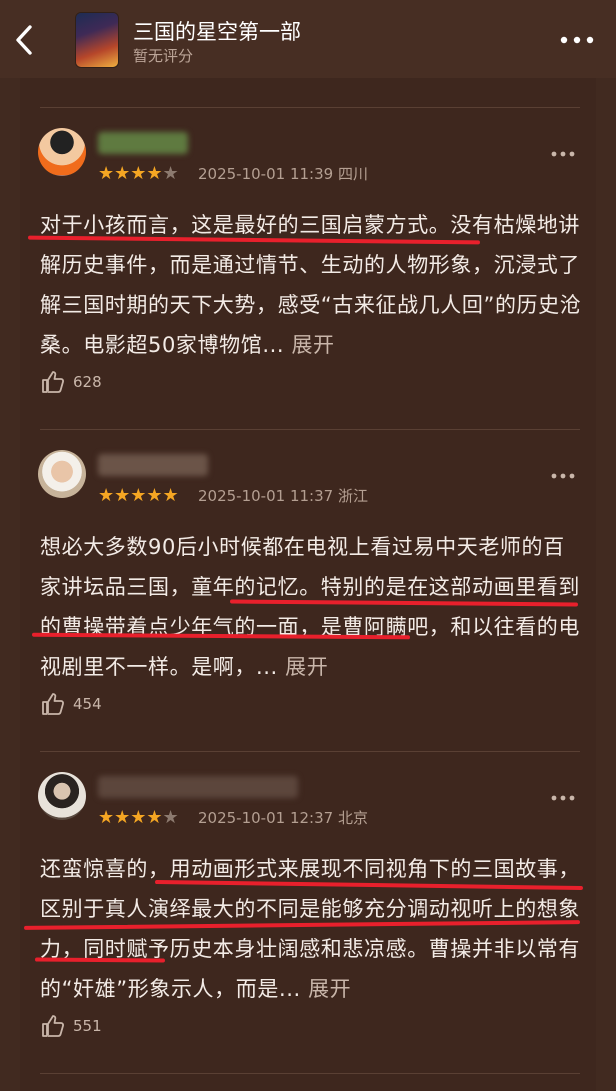 This screenshot has width=616, height=1091. Describe the element at coordinates (87, 704) in the screenshot. I see `like-count: 454` at that location.